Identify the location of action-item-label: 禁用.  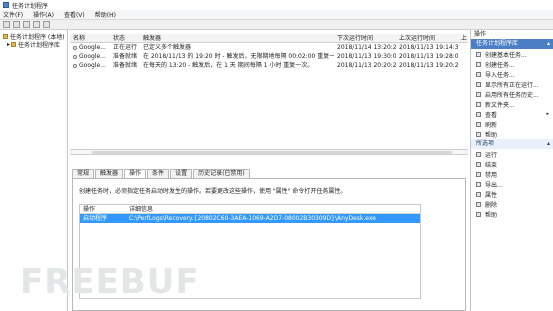
(491, 175).